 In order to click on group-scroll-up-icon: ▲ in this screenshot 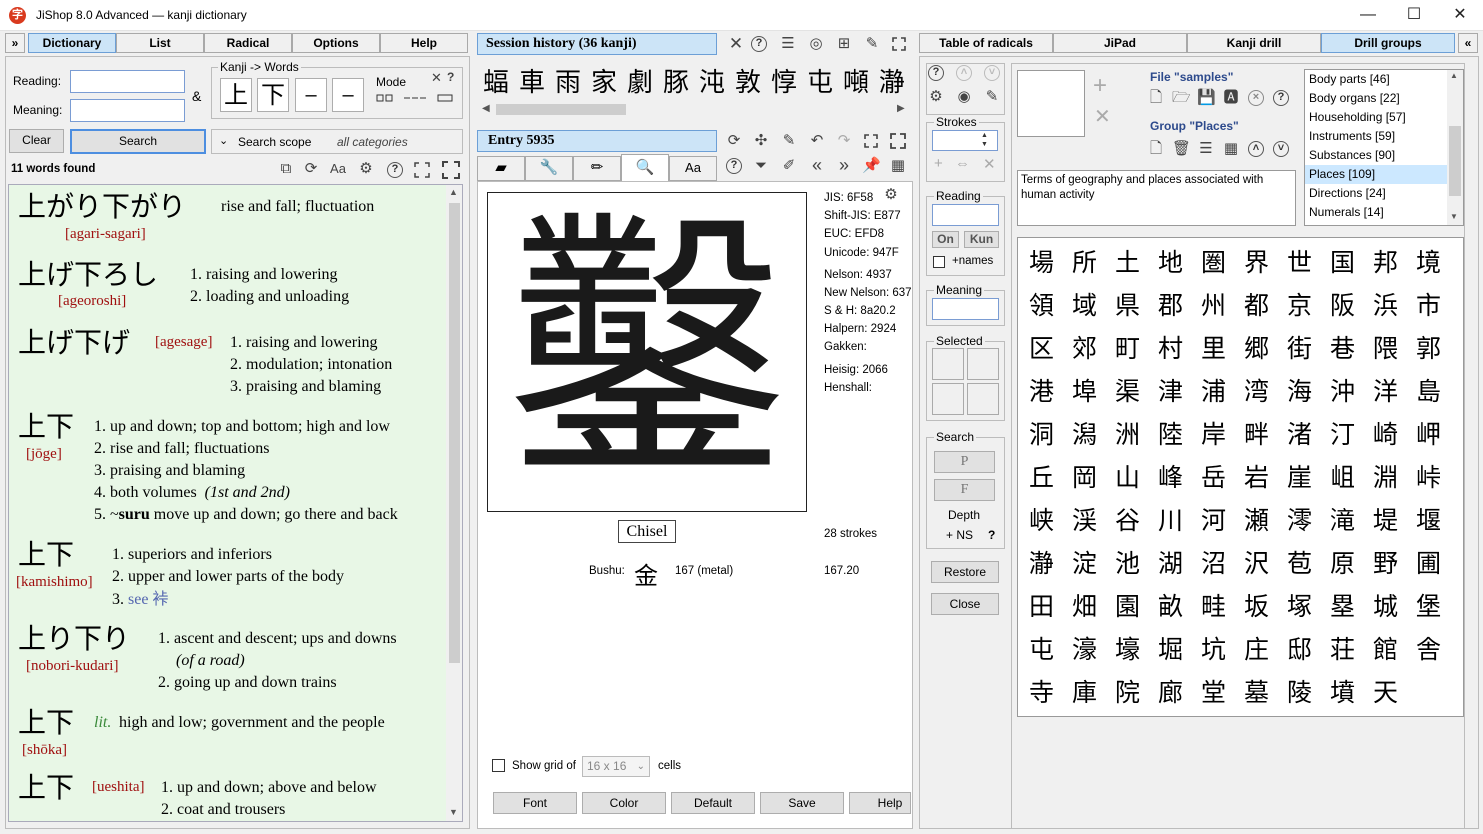, I will do `click(1454, 75)`.